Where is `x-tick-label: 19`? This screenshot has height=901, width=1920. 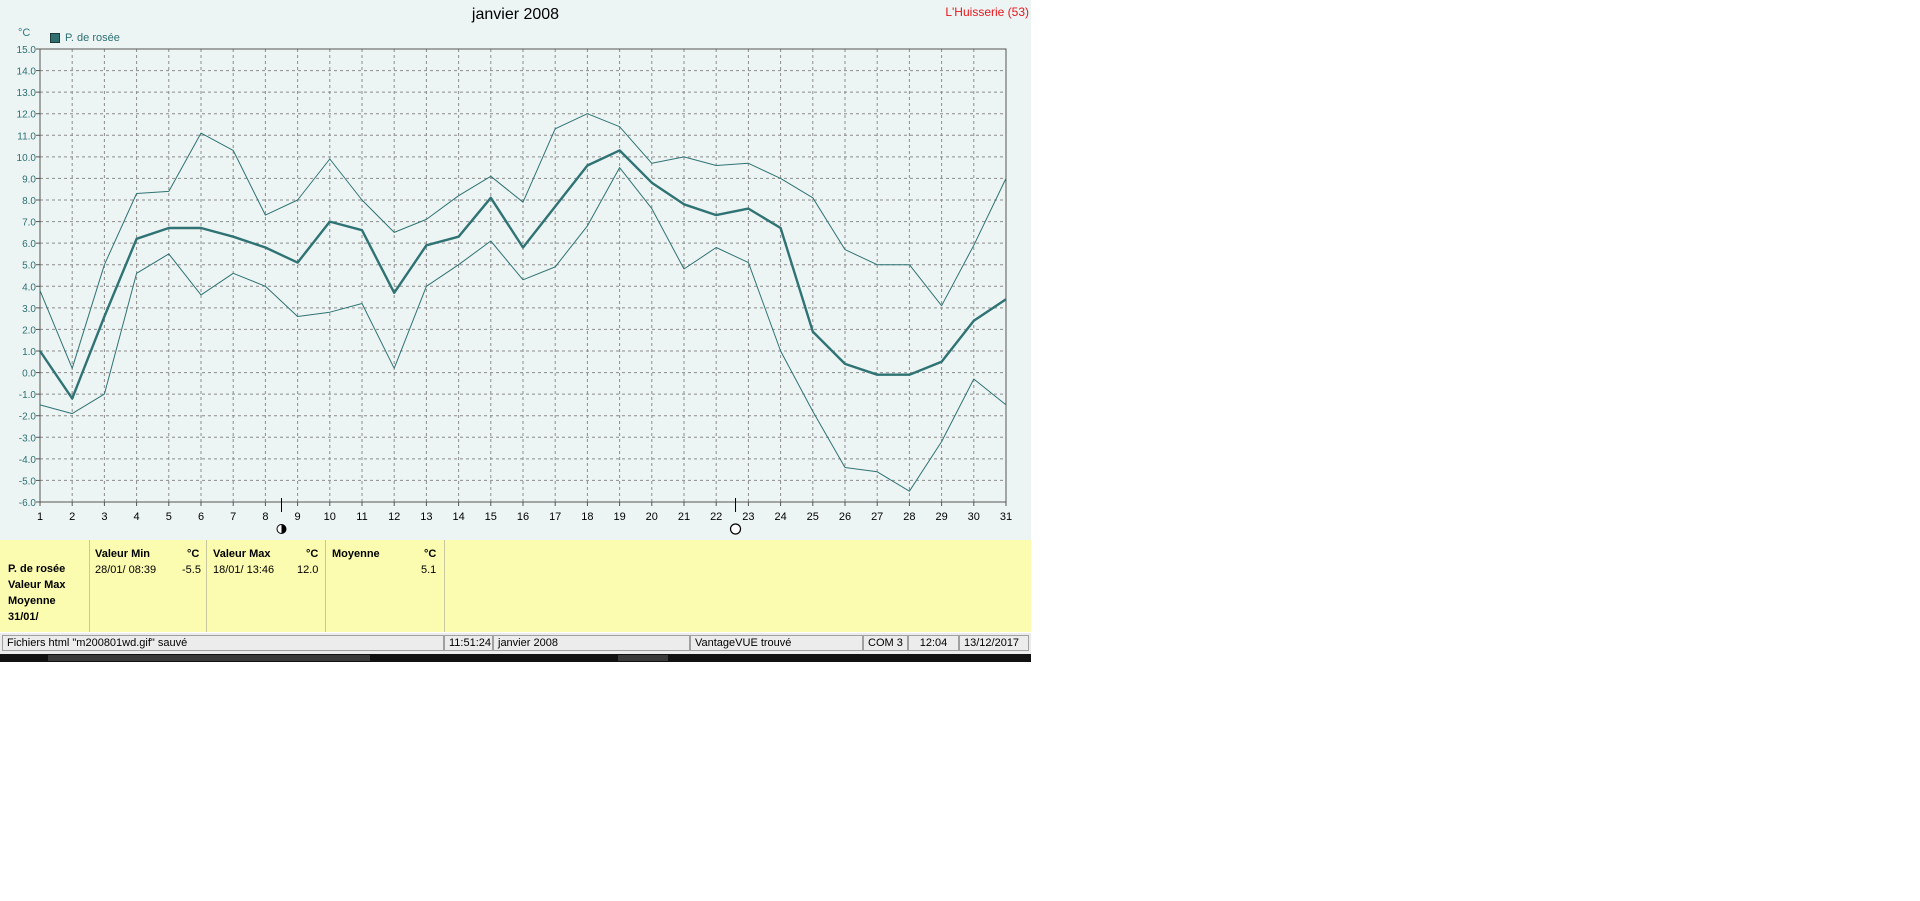
x-tick-label: 19 is located at coordinates (619, 517).